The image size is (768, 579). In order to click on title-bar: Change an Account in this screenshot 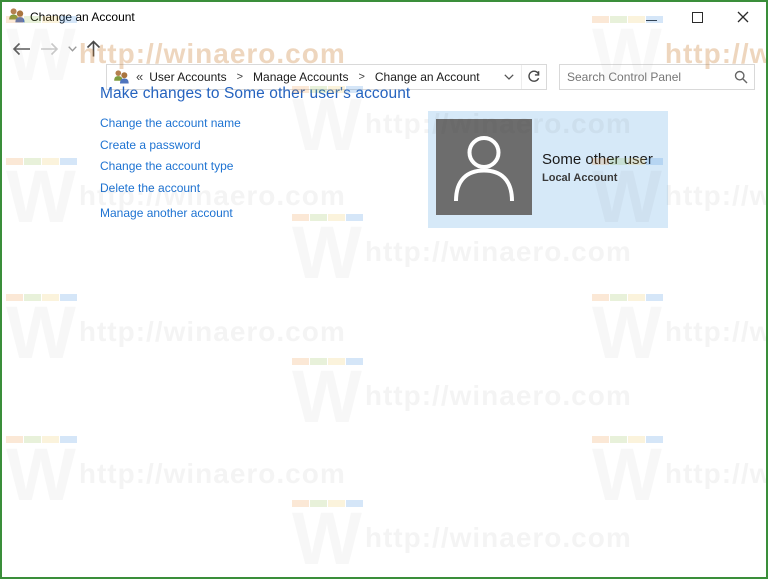, I will do `click(384, 17)`.